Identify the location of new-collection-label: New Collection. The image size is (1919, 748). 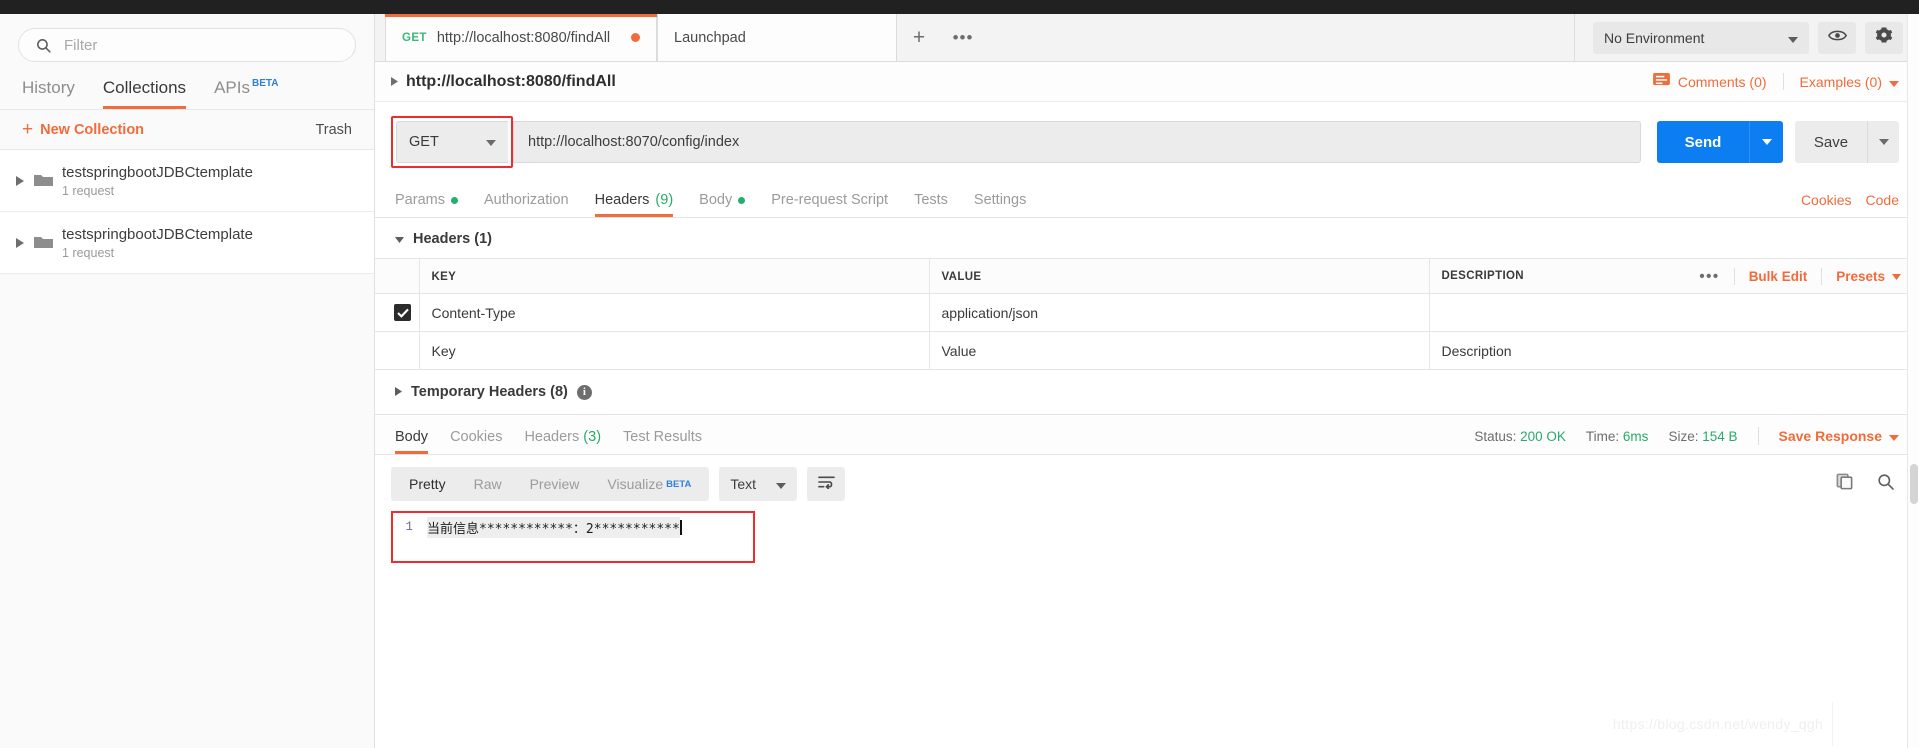
(92, 129).